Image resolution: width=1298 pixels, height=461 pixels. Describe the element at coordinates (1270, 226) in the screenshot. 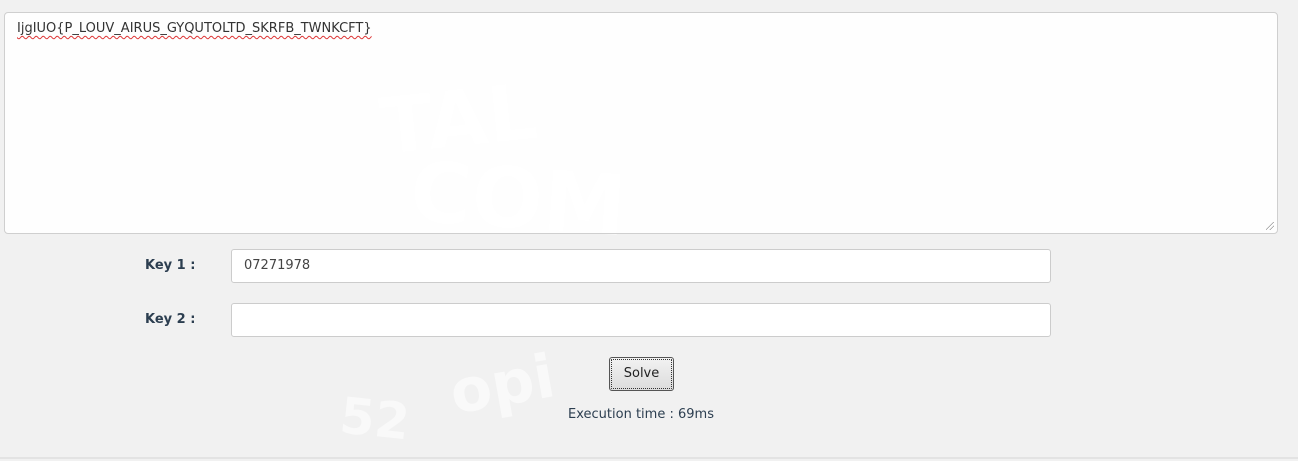

I see `resize-handle-icon` at that location.